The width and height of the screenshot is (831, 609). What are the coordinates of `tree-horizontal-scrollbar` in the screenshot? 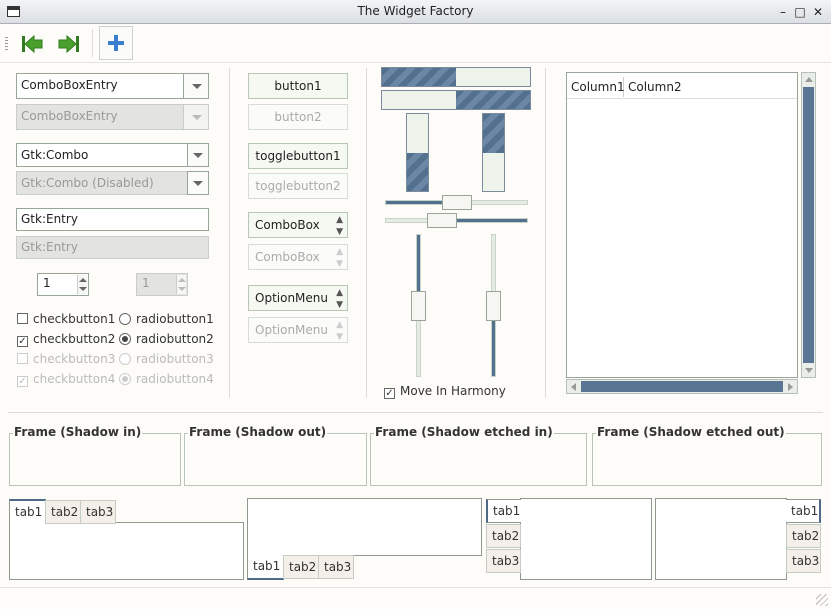 It's located at (682, 386).